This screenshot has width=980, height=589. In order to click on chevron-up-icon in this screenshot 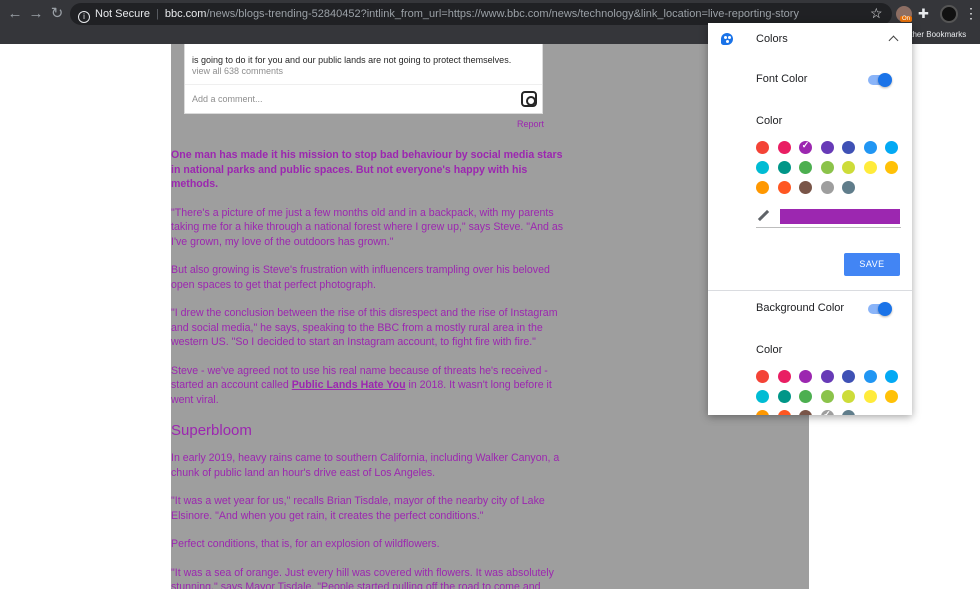, I will do `click(893, 38)`.